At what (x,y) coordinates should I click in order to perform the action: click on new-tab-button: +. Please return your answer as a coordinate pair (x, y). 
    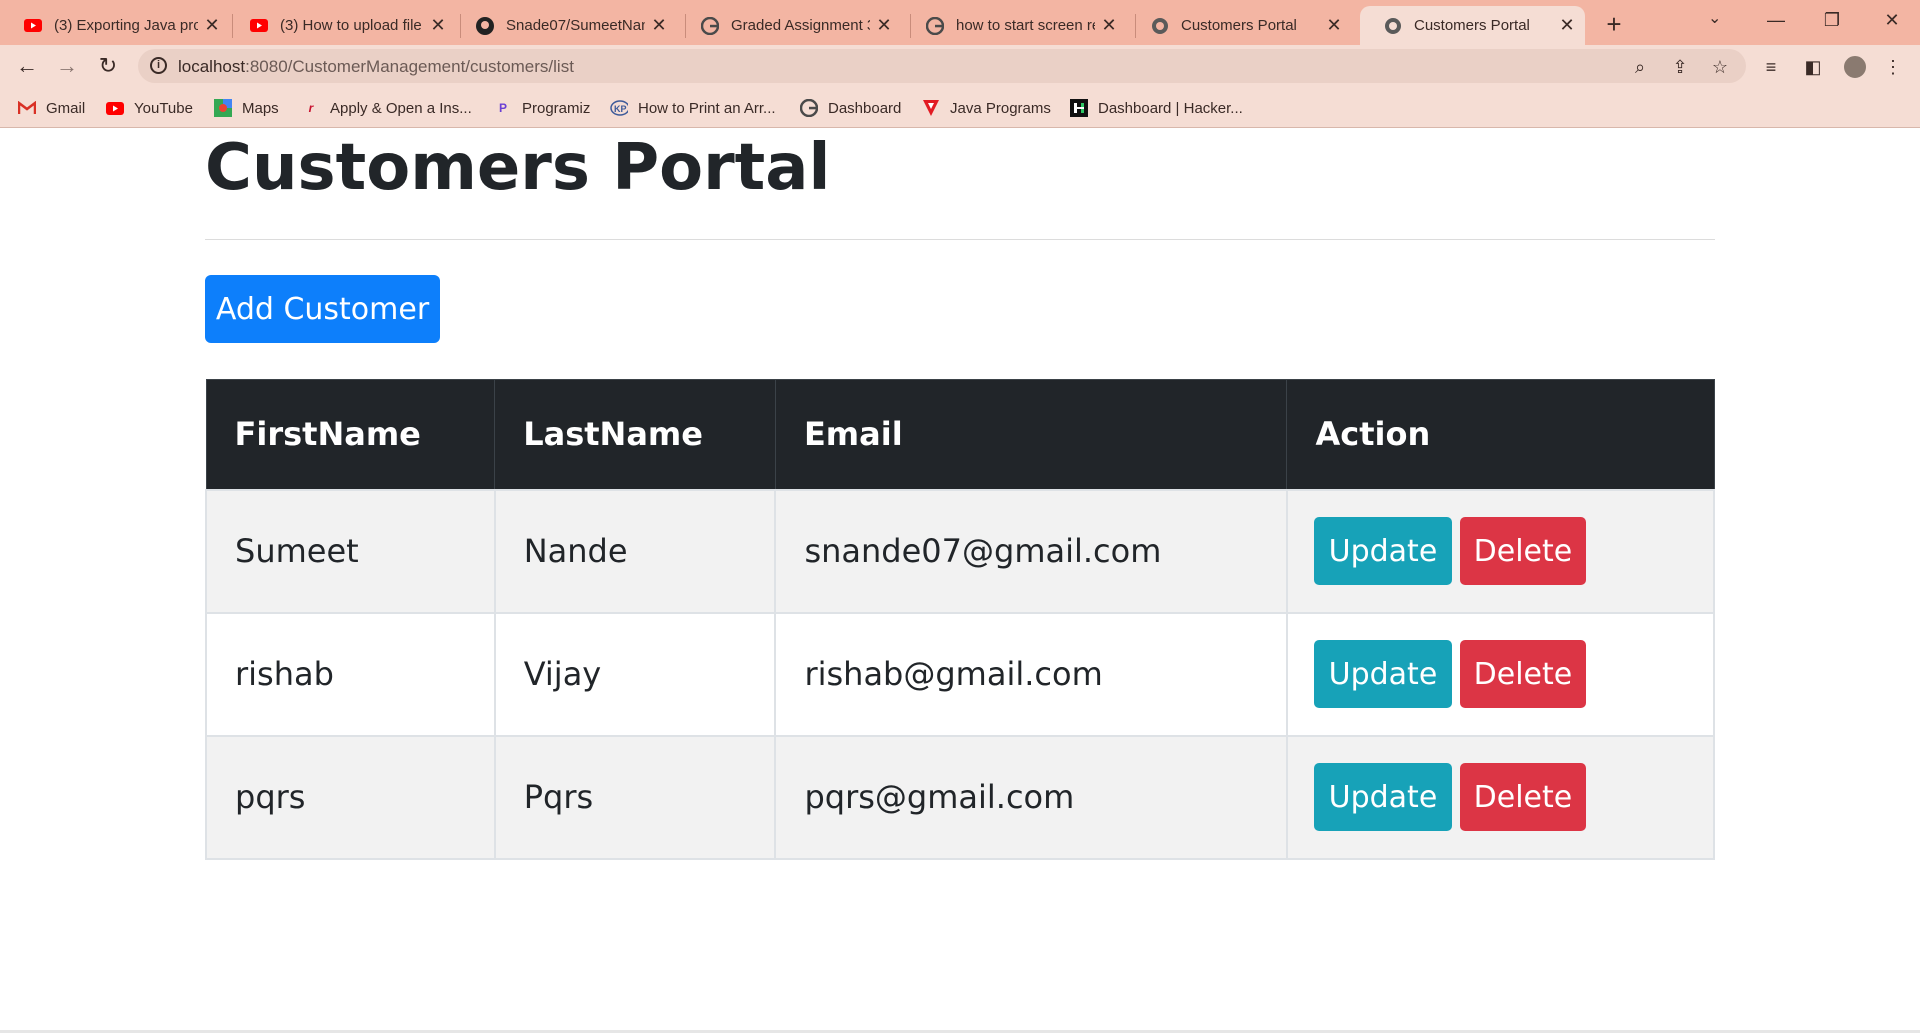
    Looking at the image, I should click on (1614, 24).